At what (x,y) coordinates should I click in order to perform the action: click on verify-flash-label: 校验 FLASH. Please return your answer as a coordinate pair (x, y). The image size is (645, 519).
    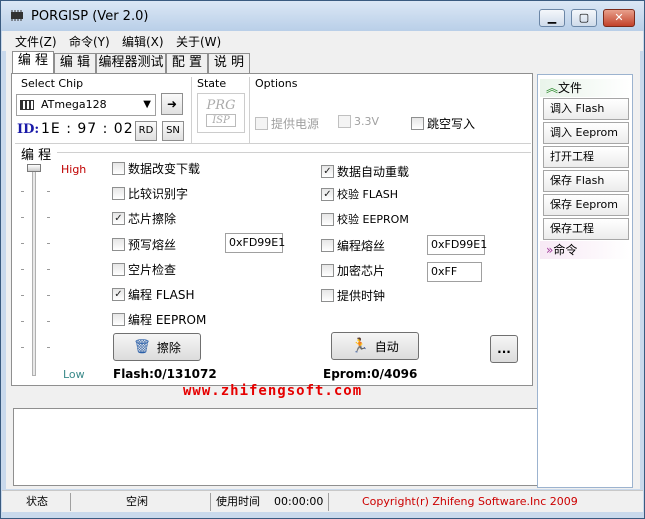
    Looking at the image, I should click on (367, 194).